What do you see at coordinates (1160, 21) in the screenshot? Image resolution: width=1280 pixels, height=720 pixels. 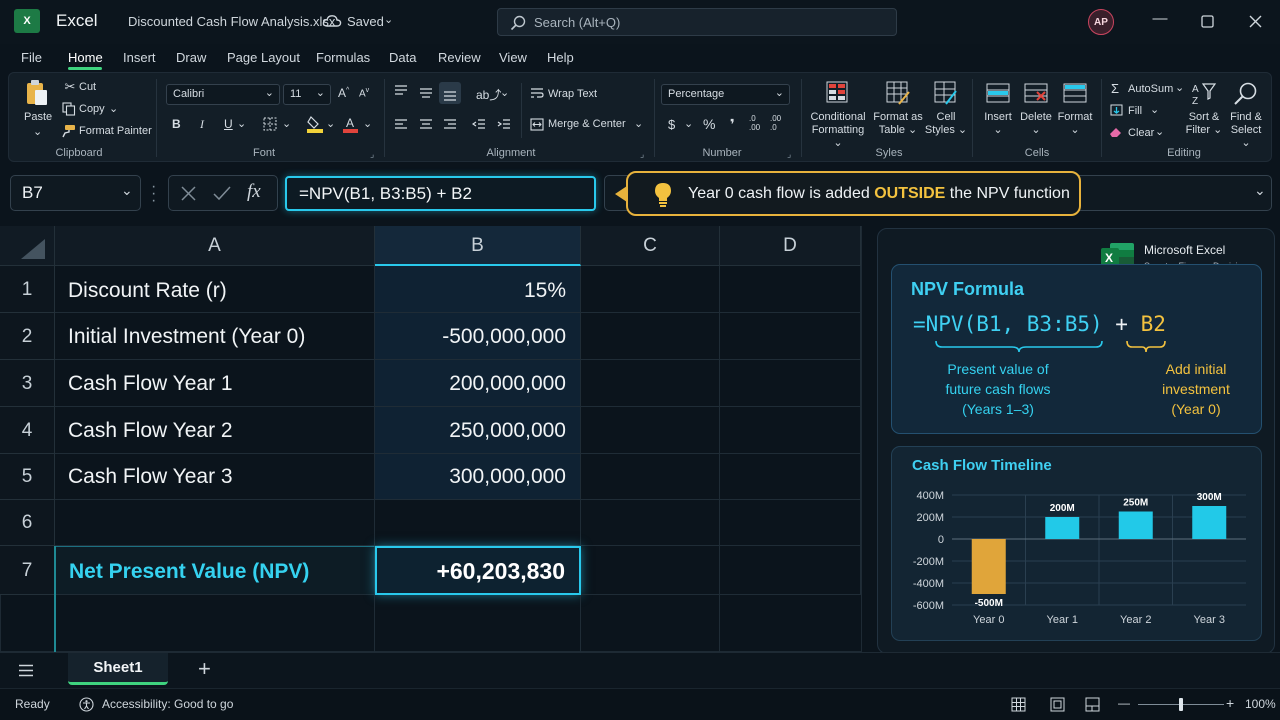 I see `minimize-icon: —` at bounding box center [1160, 21].